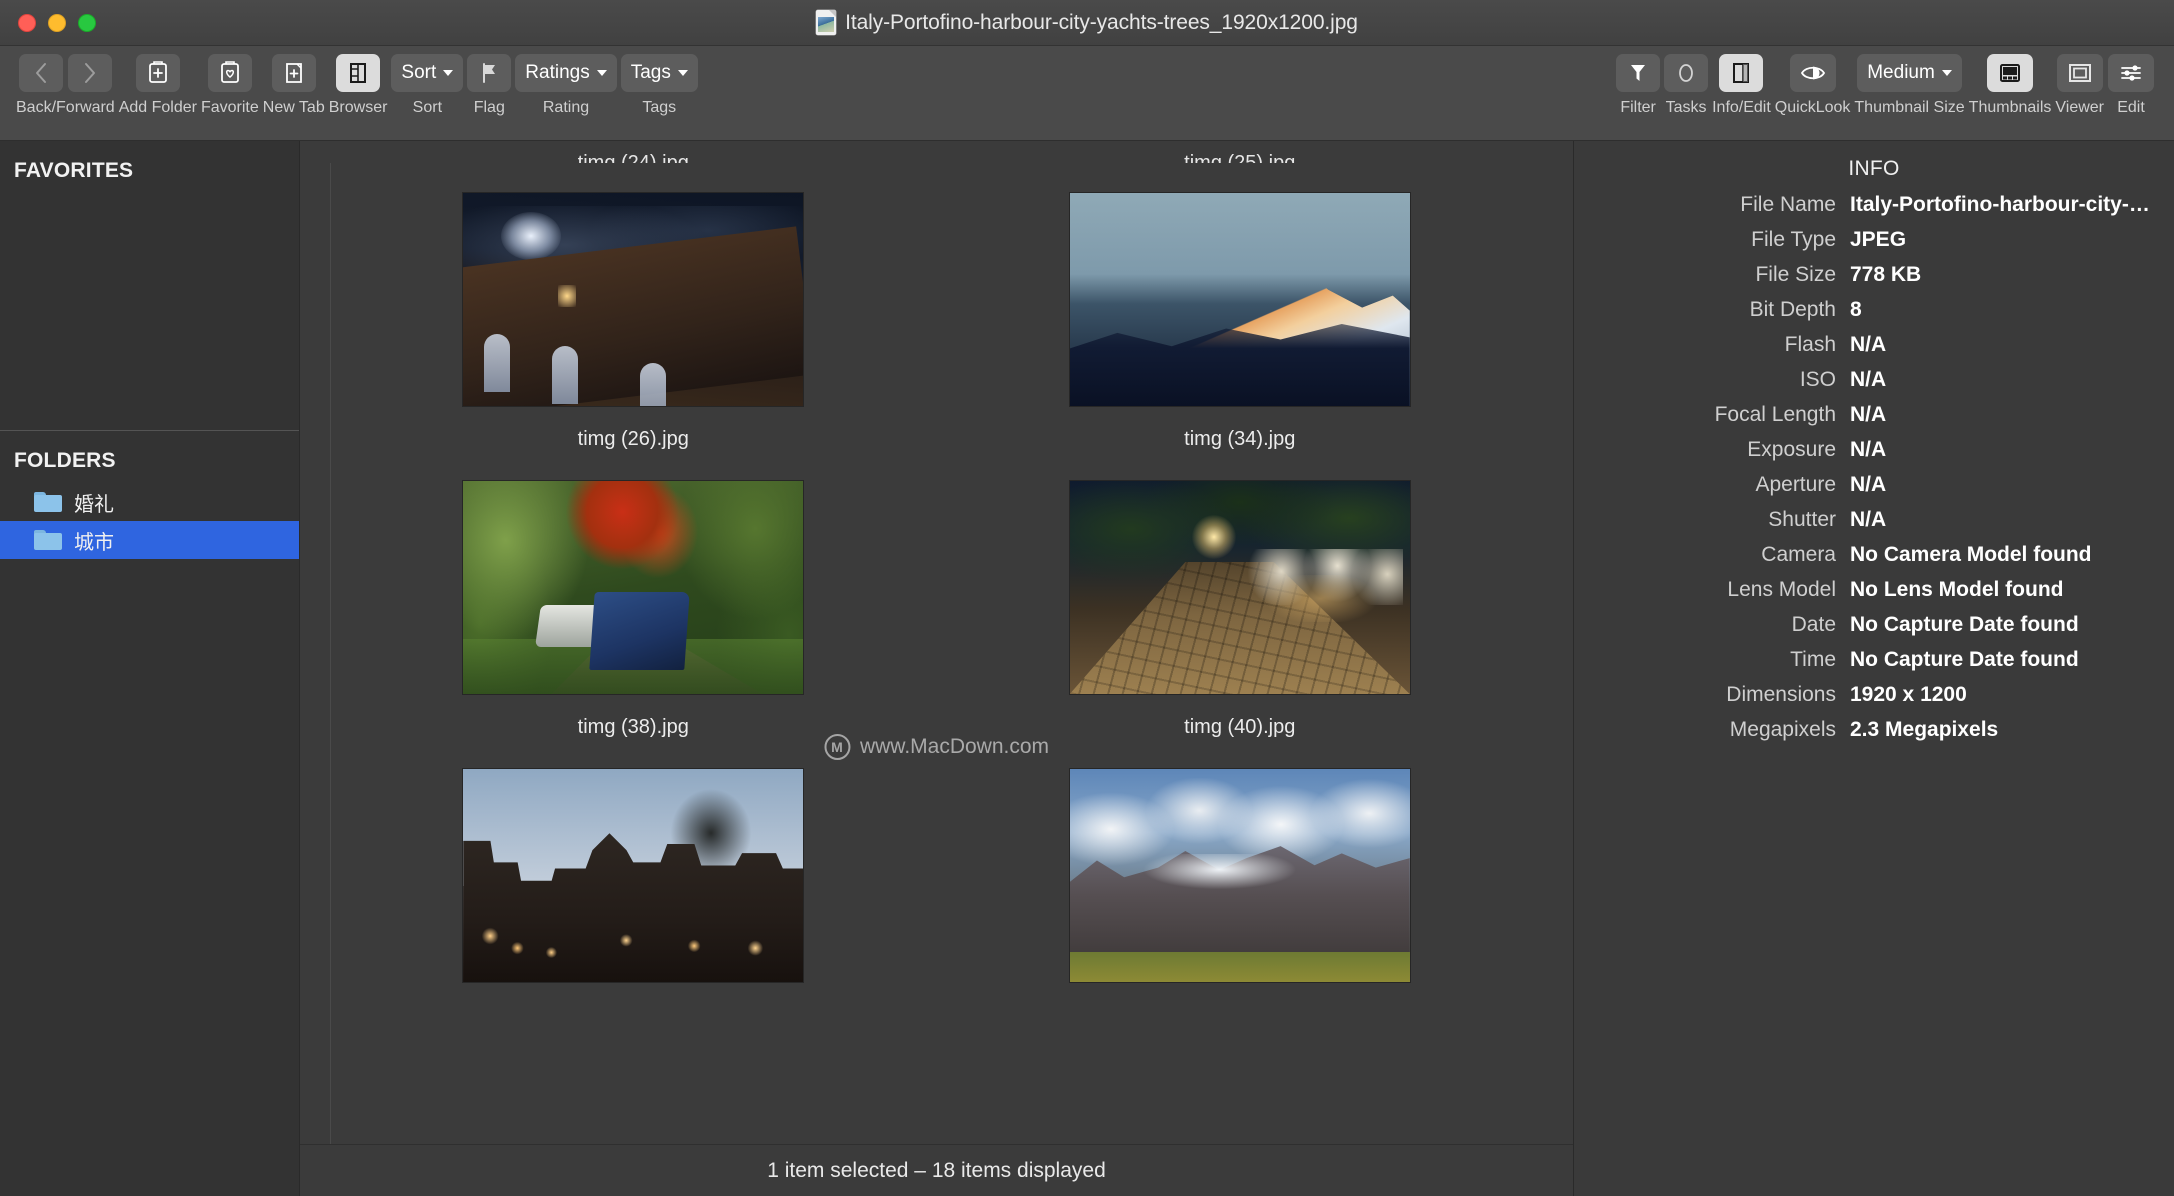  What do you see at coordinates (1791, 449) in the screenshot?
I see `info-key: Exposure` at bounding box center [1791, 449].